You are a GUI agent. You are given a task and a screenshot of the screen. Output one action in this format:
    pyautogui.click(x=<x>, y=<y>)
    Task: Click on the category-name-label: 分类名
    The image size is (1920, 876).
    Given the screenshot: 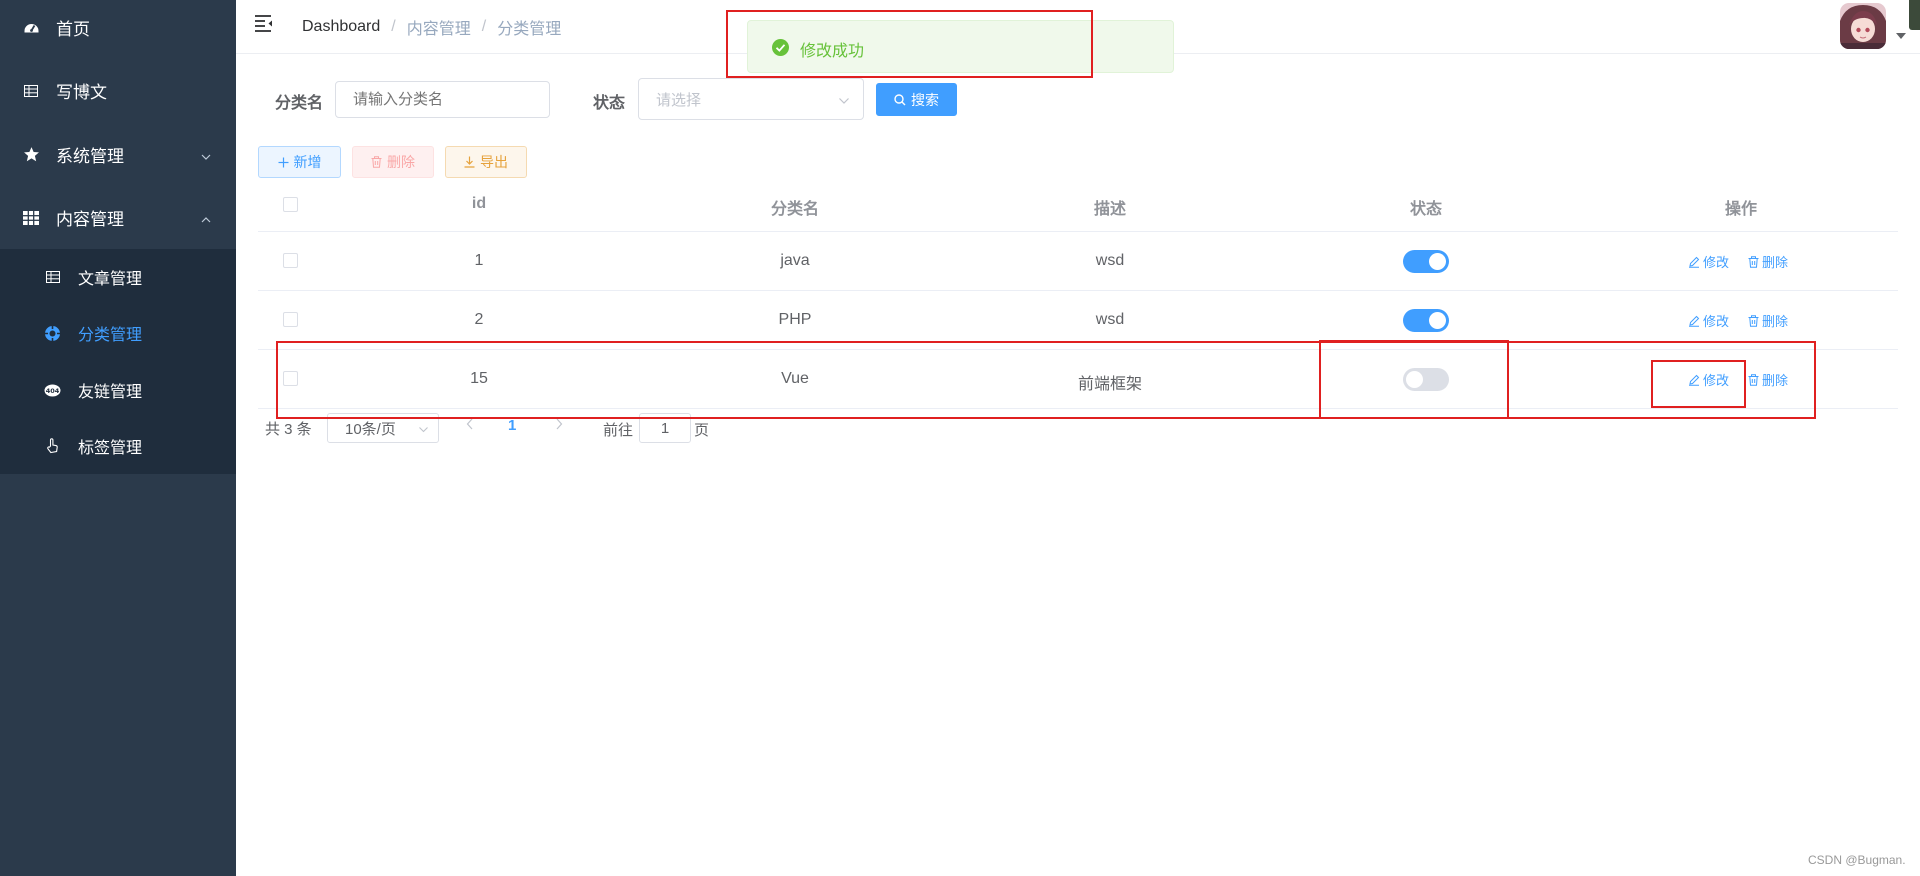 What is the action you would take?
    pyautogui.click(x=299, y=103)
    